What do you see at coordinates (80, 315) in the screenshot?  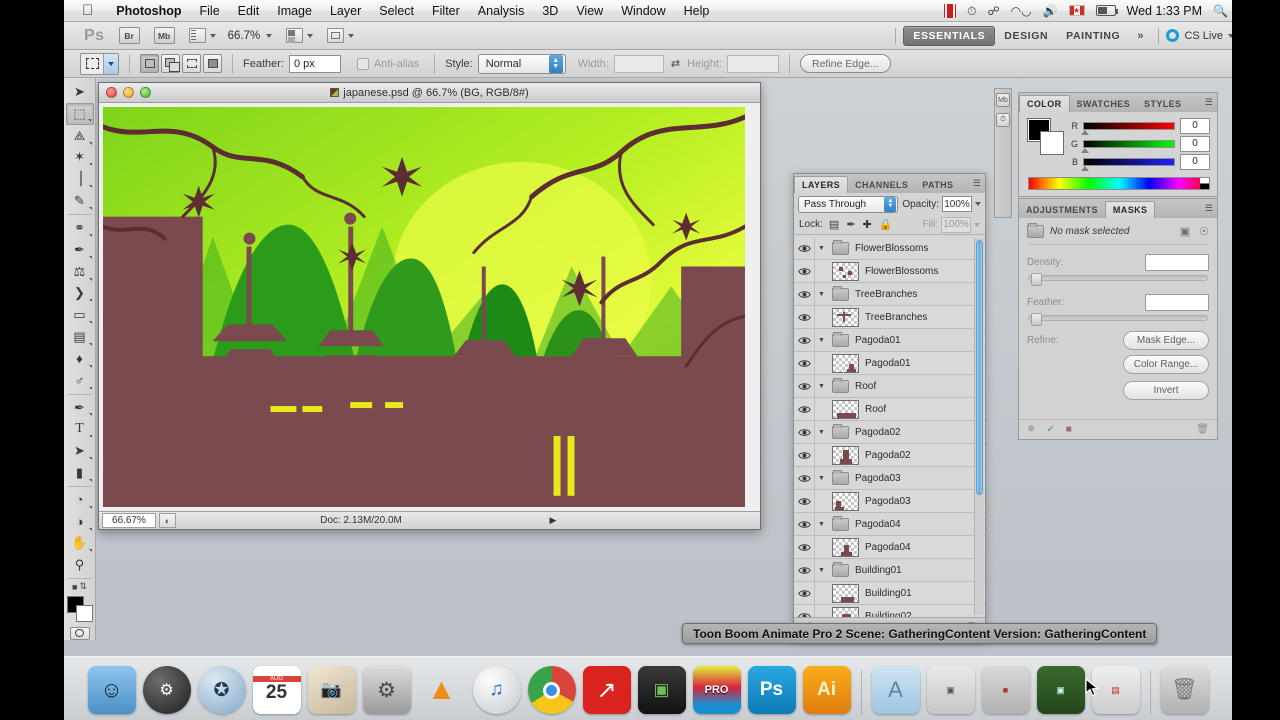 I see `eraser-tool: ▭` at bounding box center [80, 315].